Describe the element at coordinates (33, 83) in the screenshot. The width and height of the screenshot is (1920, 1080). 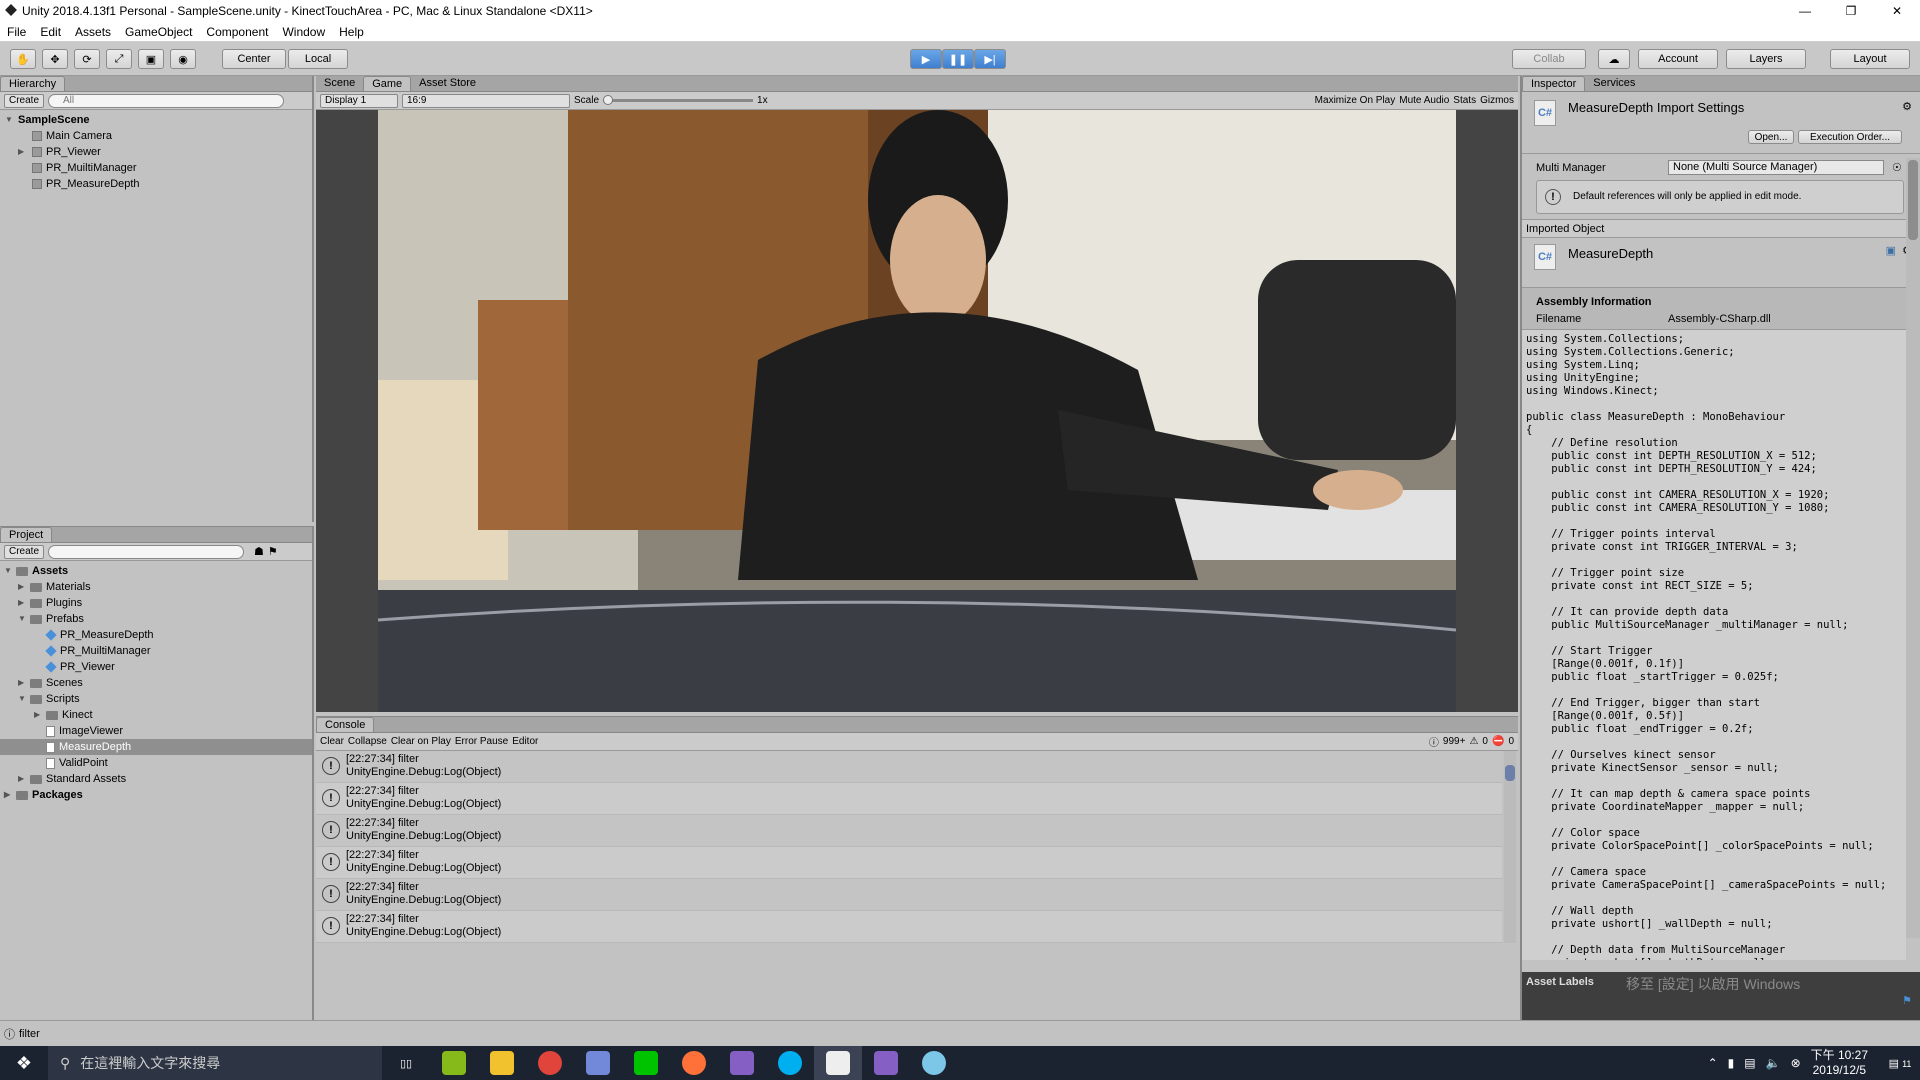
I see `tab-hierarchy: Hierarchy` at that location.